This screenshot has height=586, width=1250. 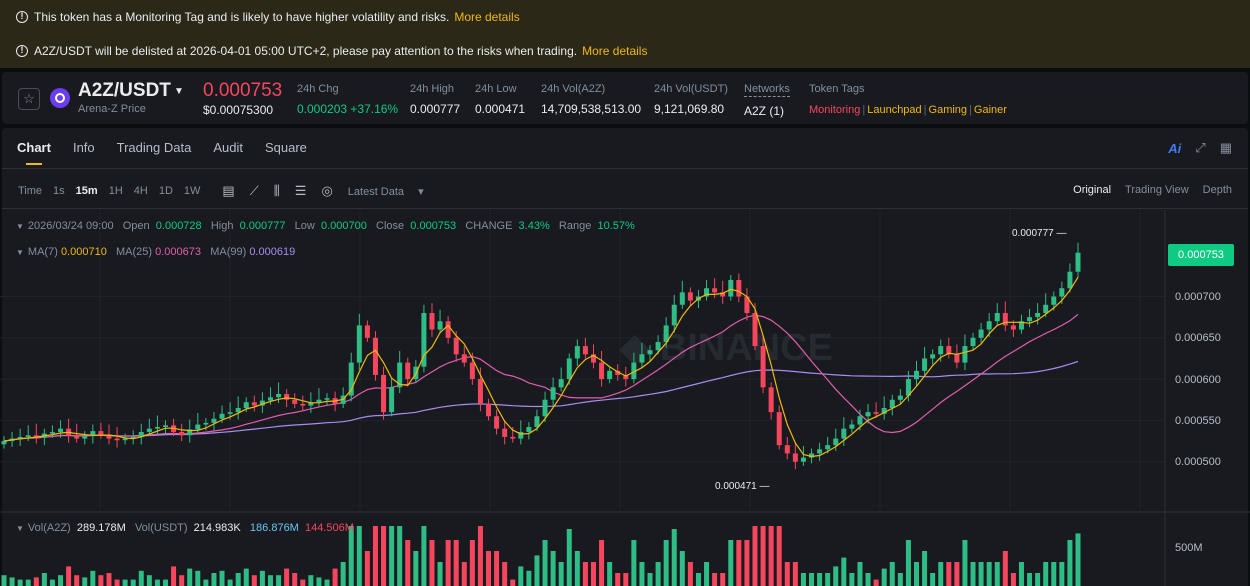 I want to click on interval-1w: 1W, so click(x=192, y=191).